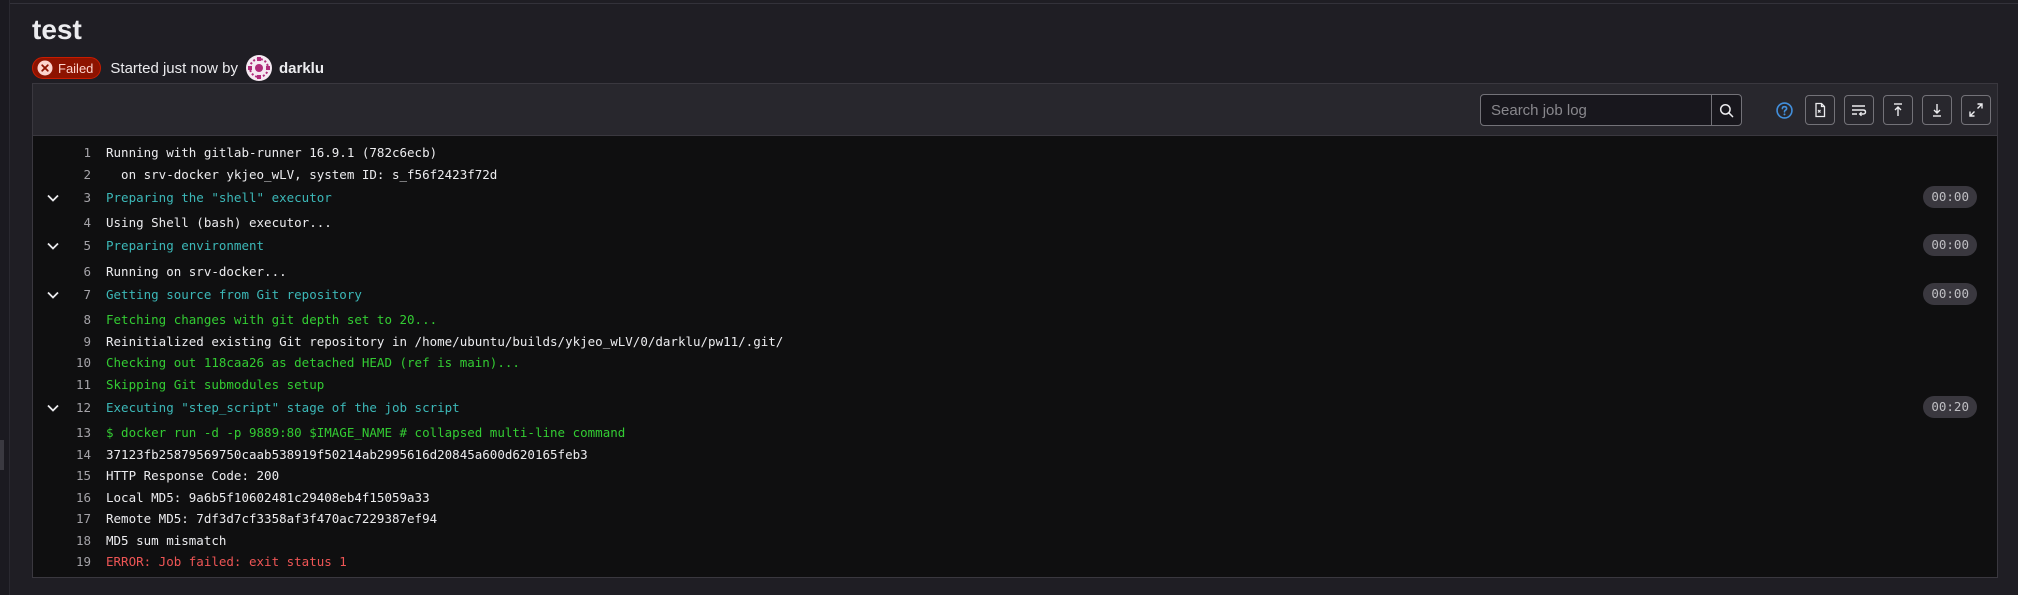  What do you see at coordinates (71, 246) in the screenshot?
I see `line-number: 5` at bounding box center [71, 246].